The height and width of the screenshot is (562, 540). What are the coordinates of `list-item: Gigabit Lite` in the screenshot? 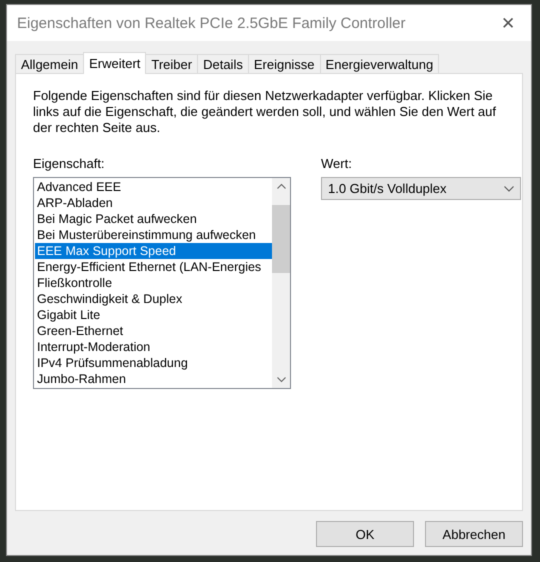 It's located at (153, 315).